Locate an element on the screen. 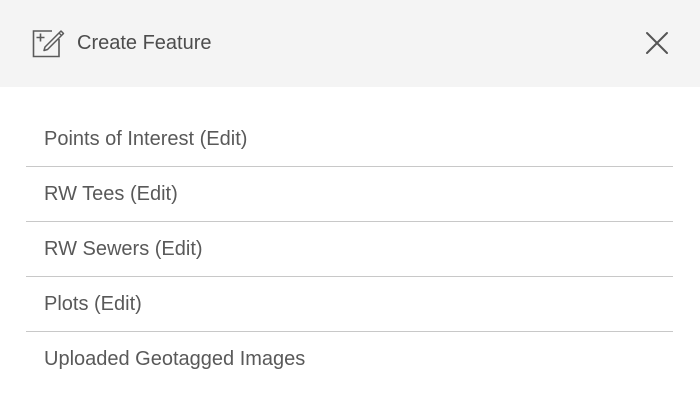  list-item-rw-tees: RW Tees (Edit) is located at coordinates (349, 194).